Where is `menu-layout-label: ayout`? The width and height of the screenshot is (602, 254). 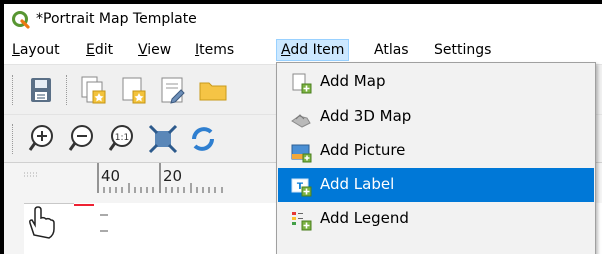 menu-layout-label: ayout is located at coordinates (39, 50).